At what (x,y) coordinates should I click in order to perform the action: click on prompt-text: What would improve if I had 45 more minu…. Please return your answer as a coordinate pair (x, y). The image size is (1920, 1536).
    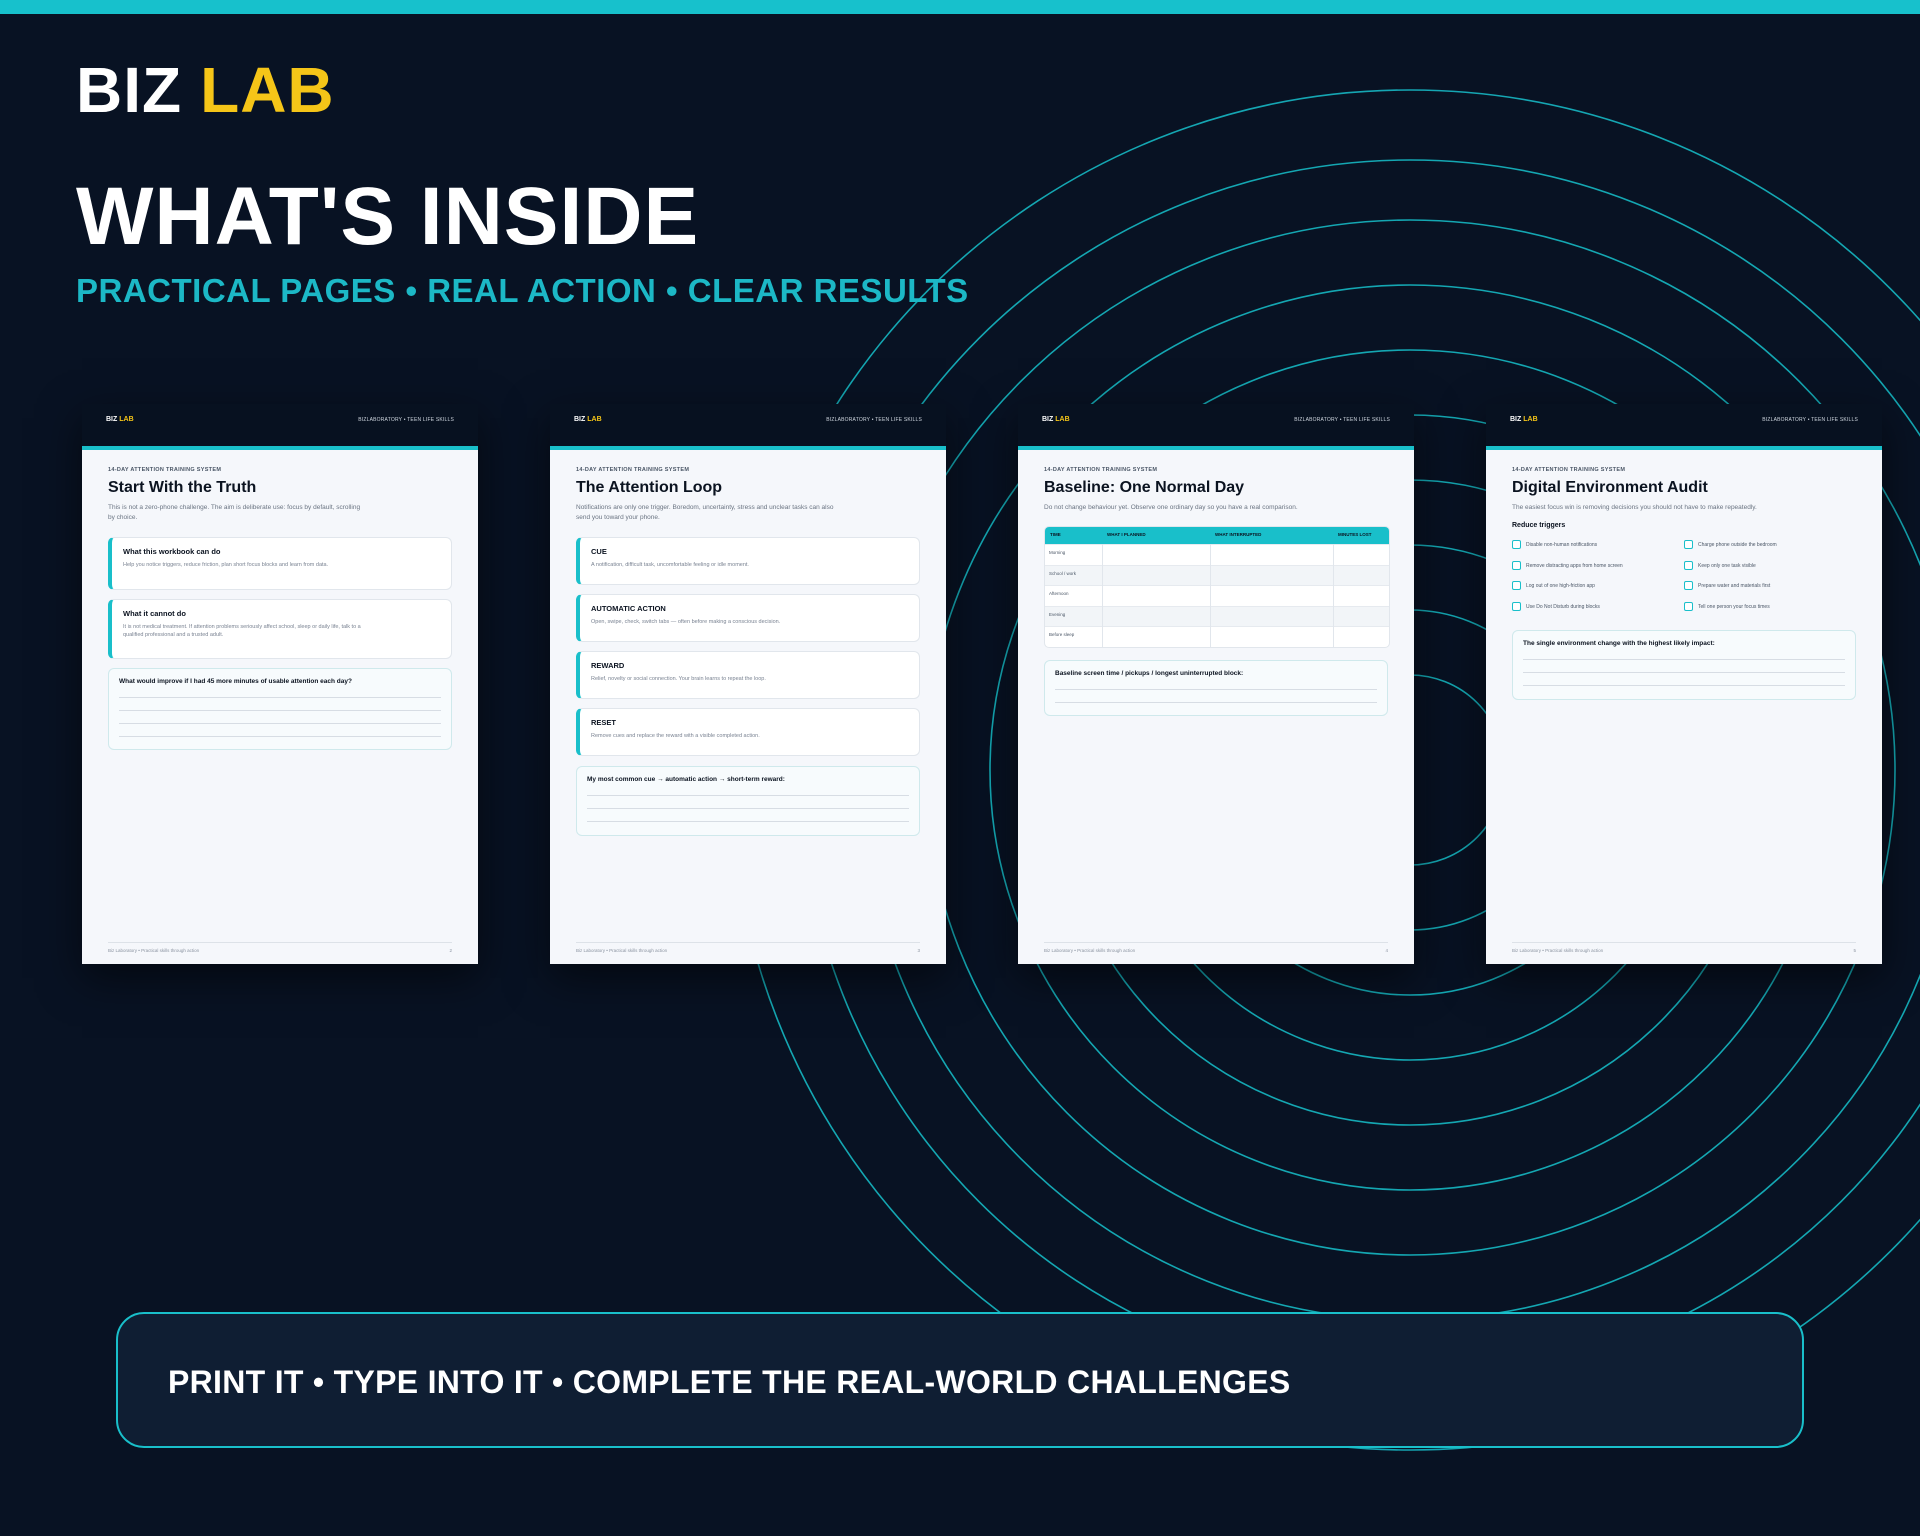
    Looking at the image, I should click on (235, 681).